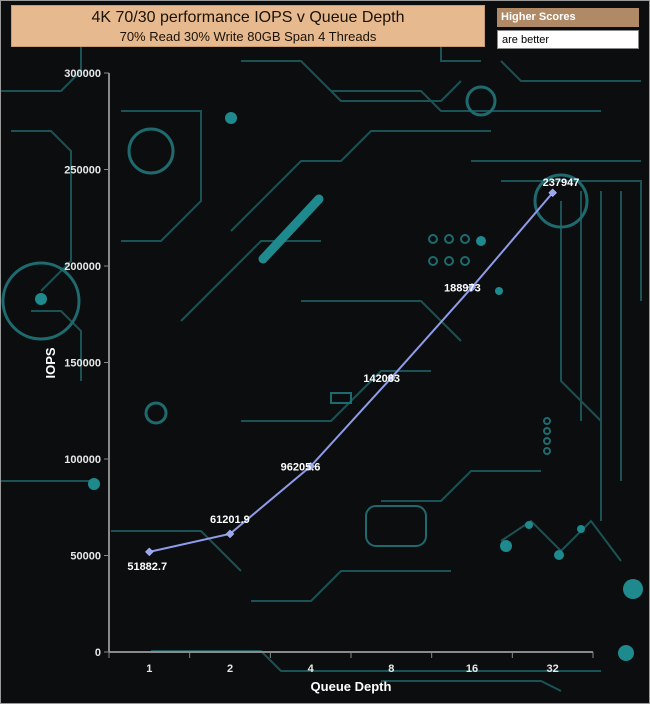  Describe the element at coordinates (472, 669) in the screenshot. I see `x-tick-label: 16` at that location.